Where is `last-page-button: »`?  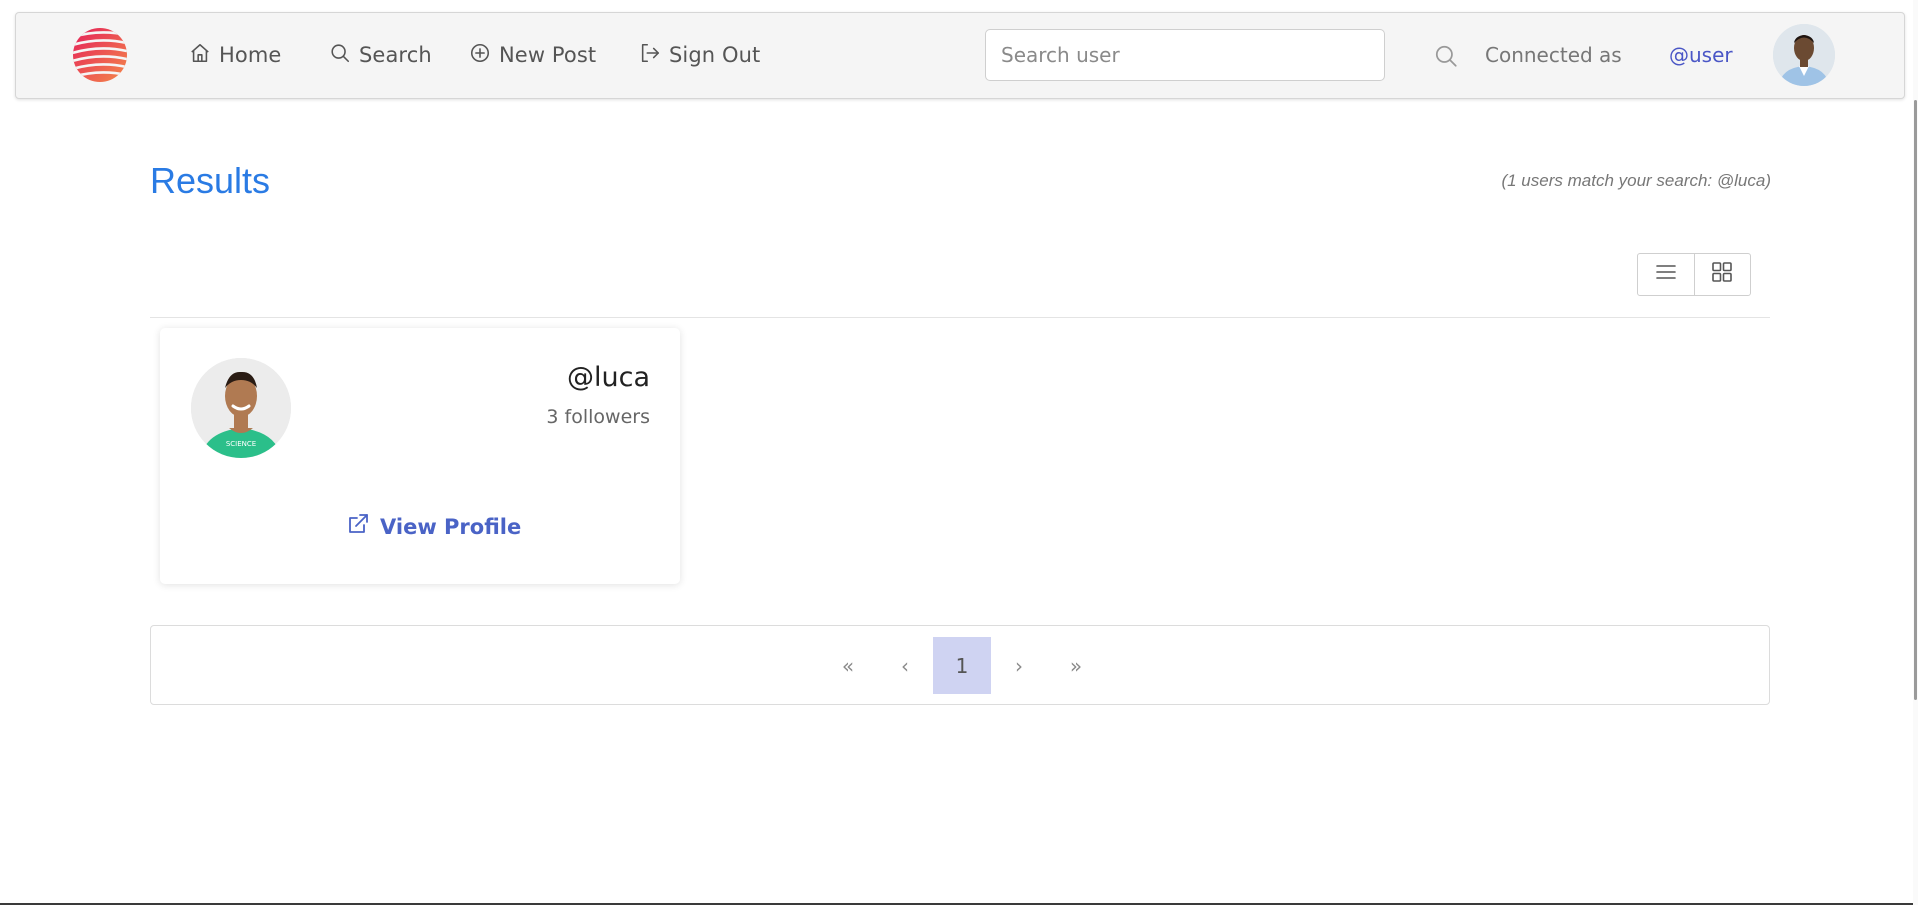 last-page-button: » is located at coordinates (1076, 665).